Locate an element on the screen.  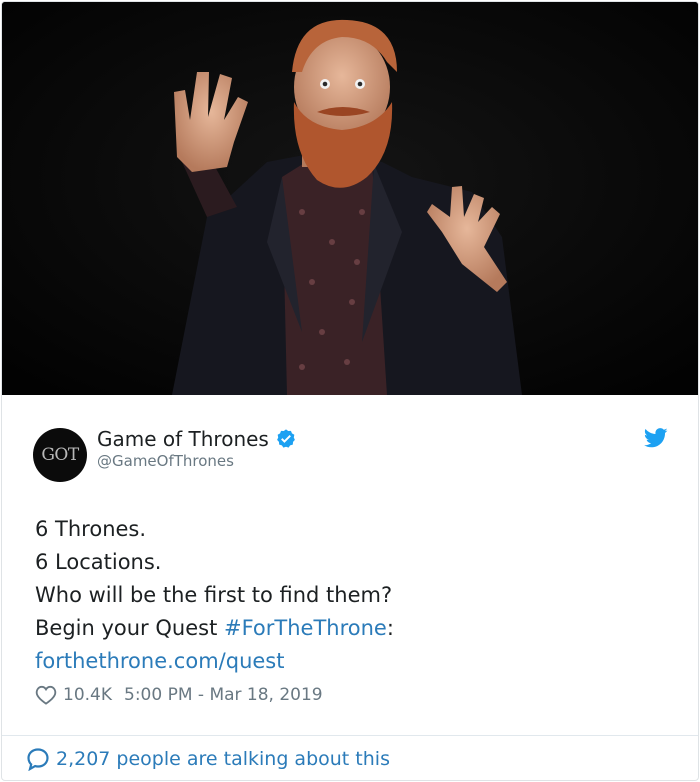
heart-icon is located at coordinates (46, 695).